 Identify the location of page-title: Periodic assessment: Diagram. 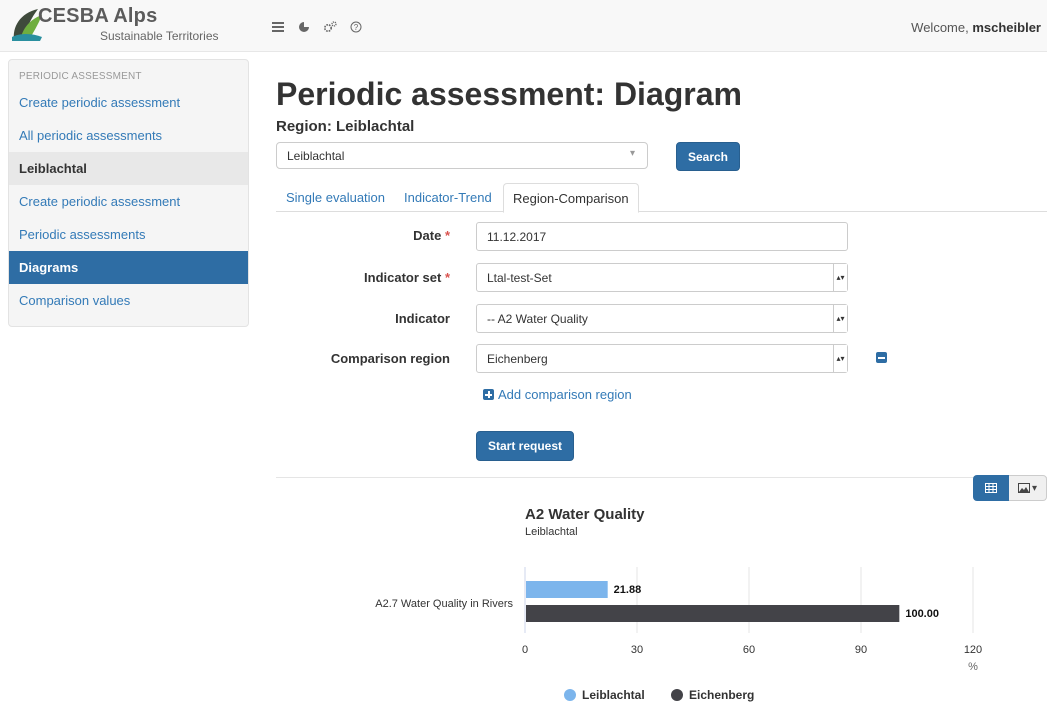
(509, 94).